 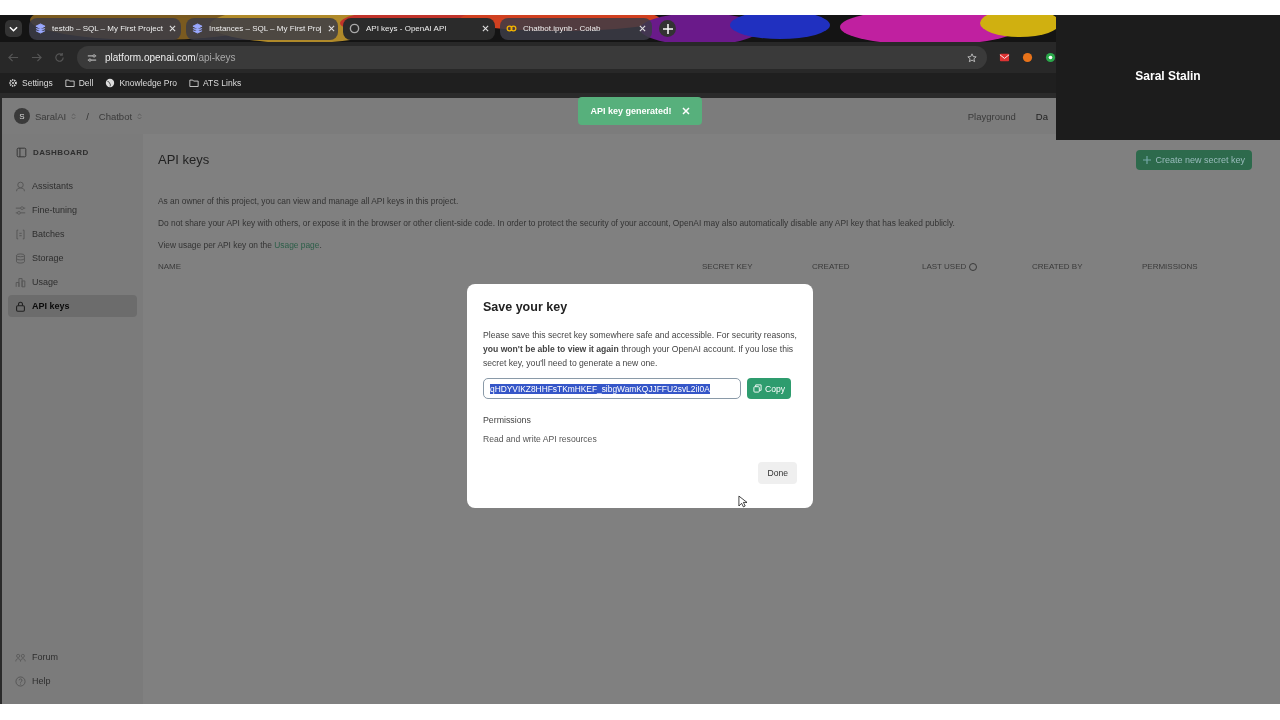 What do you see at coordinates (727, 266) in the screenshot?
I see `column-header: SECRET KEY` at bounding box center [727, 266].